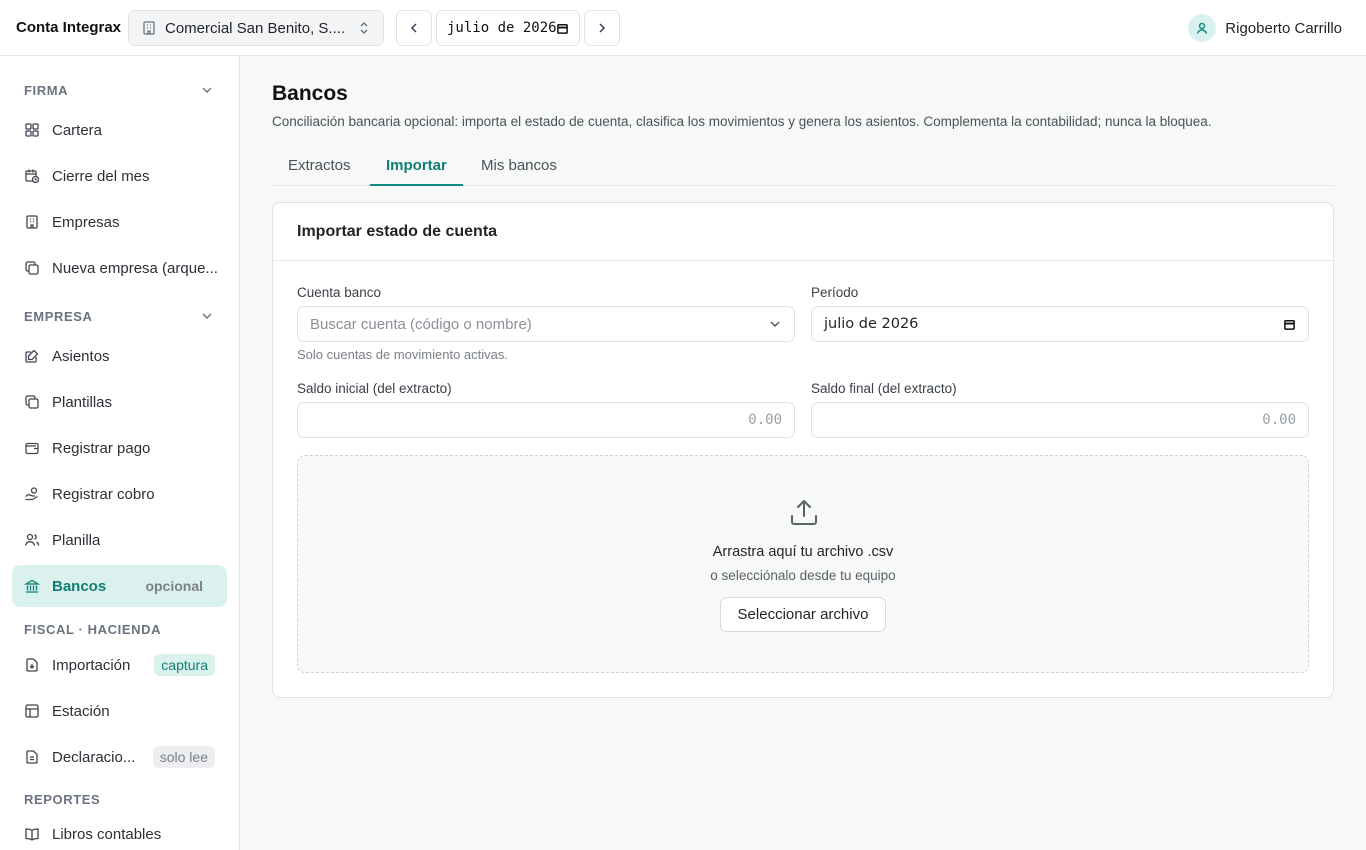  What do you see at coordinates (119, 586) in the screenshot?
I see `sidebar-item-bancos: Bancos opcional` at bounding box center [119, 586].